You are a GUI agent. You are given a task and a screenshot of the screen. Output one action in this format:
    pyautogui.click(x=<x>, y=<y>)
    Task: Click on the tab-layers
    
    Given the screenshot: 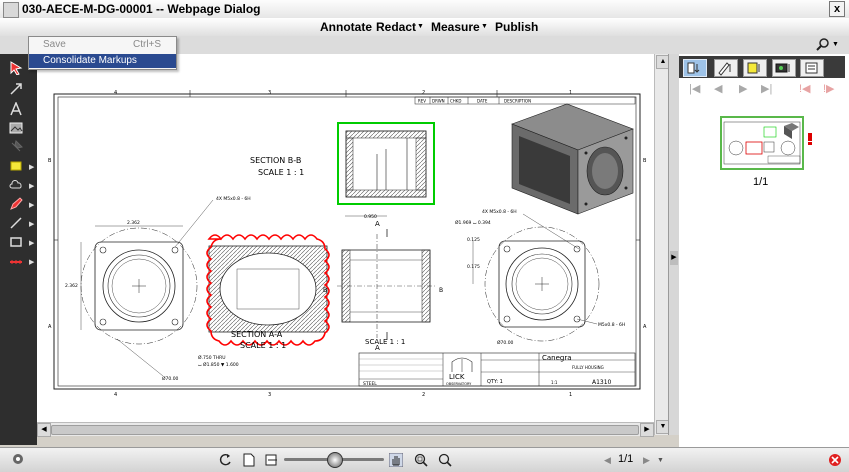 What is the action you would take?
    pyautogui.click(x=812, y=68)
    